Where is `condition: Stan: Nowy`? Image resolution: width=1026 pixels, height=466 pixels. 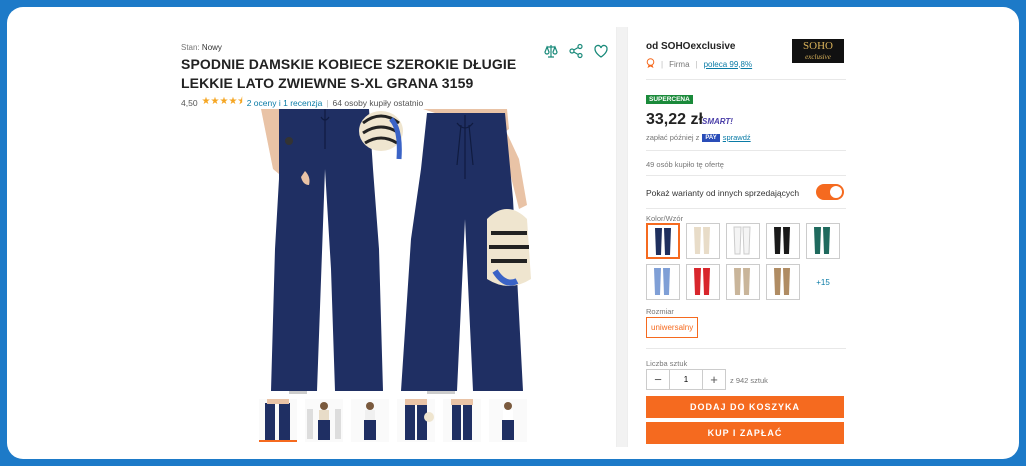 condition: Stan: Nowy is located at coordinates (201, 47).